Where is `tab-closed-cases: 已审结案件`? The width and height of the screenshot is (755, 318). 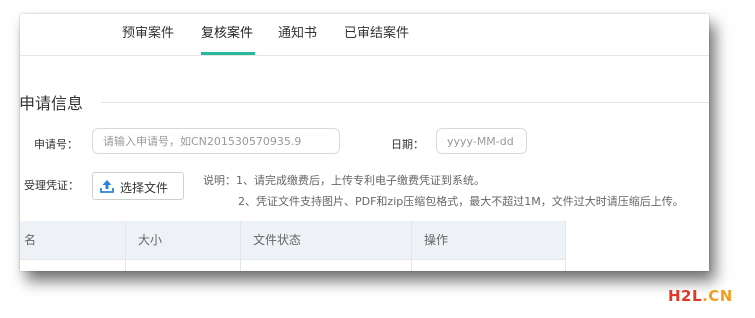 tab-closed-cases: 已审结案件 is located at coordinates (376, 31).